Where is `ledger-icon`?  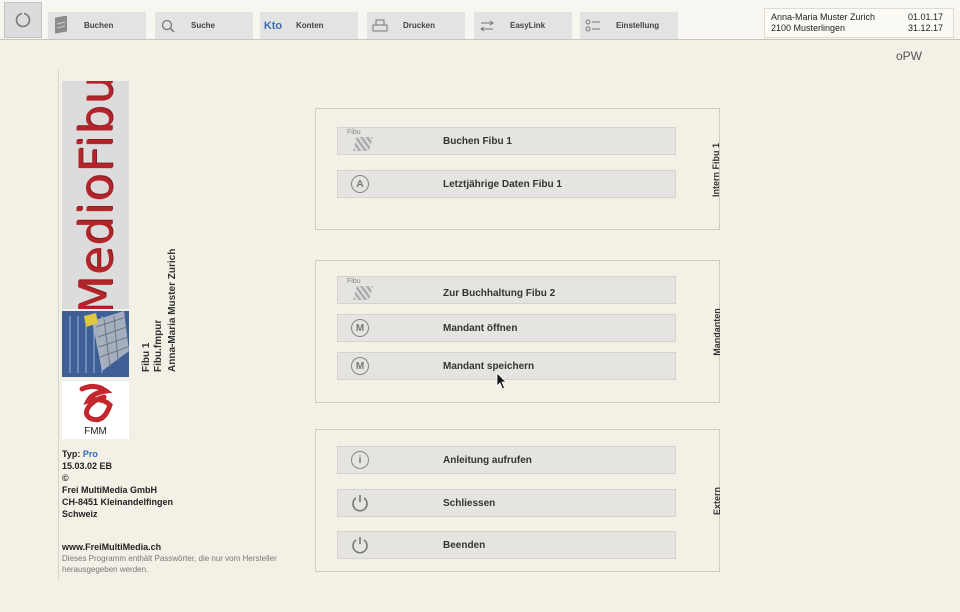
ledger-icon is located at coordinates (61, 25).